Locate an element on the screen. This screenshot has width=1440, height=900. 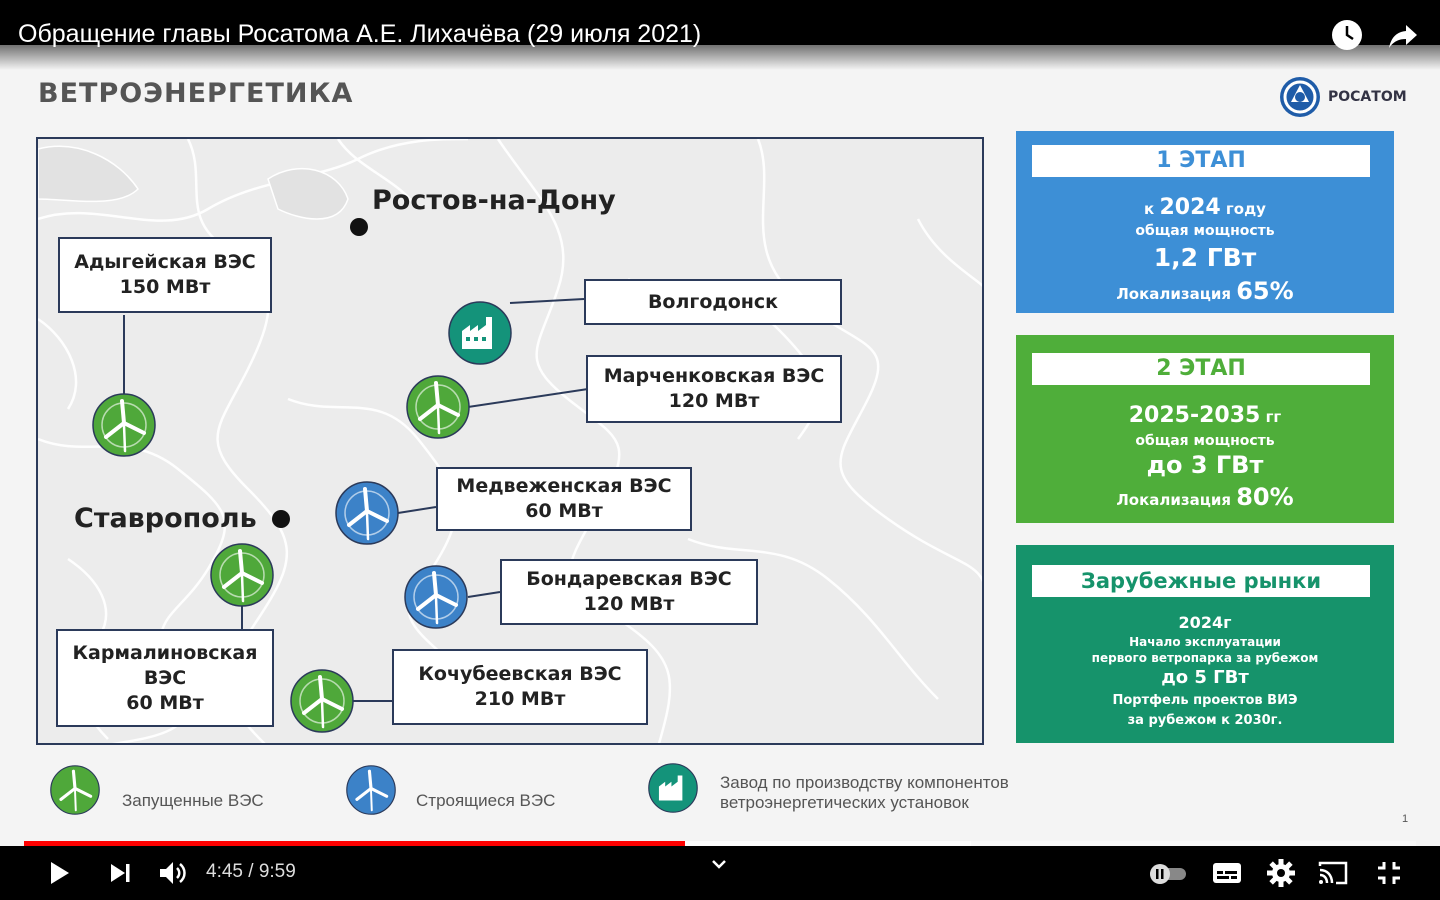
stage-2-line2: общая мощность is located at coordinates (1205, 441).